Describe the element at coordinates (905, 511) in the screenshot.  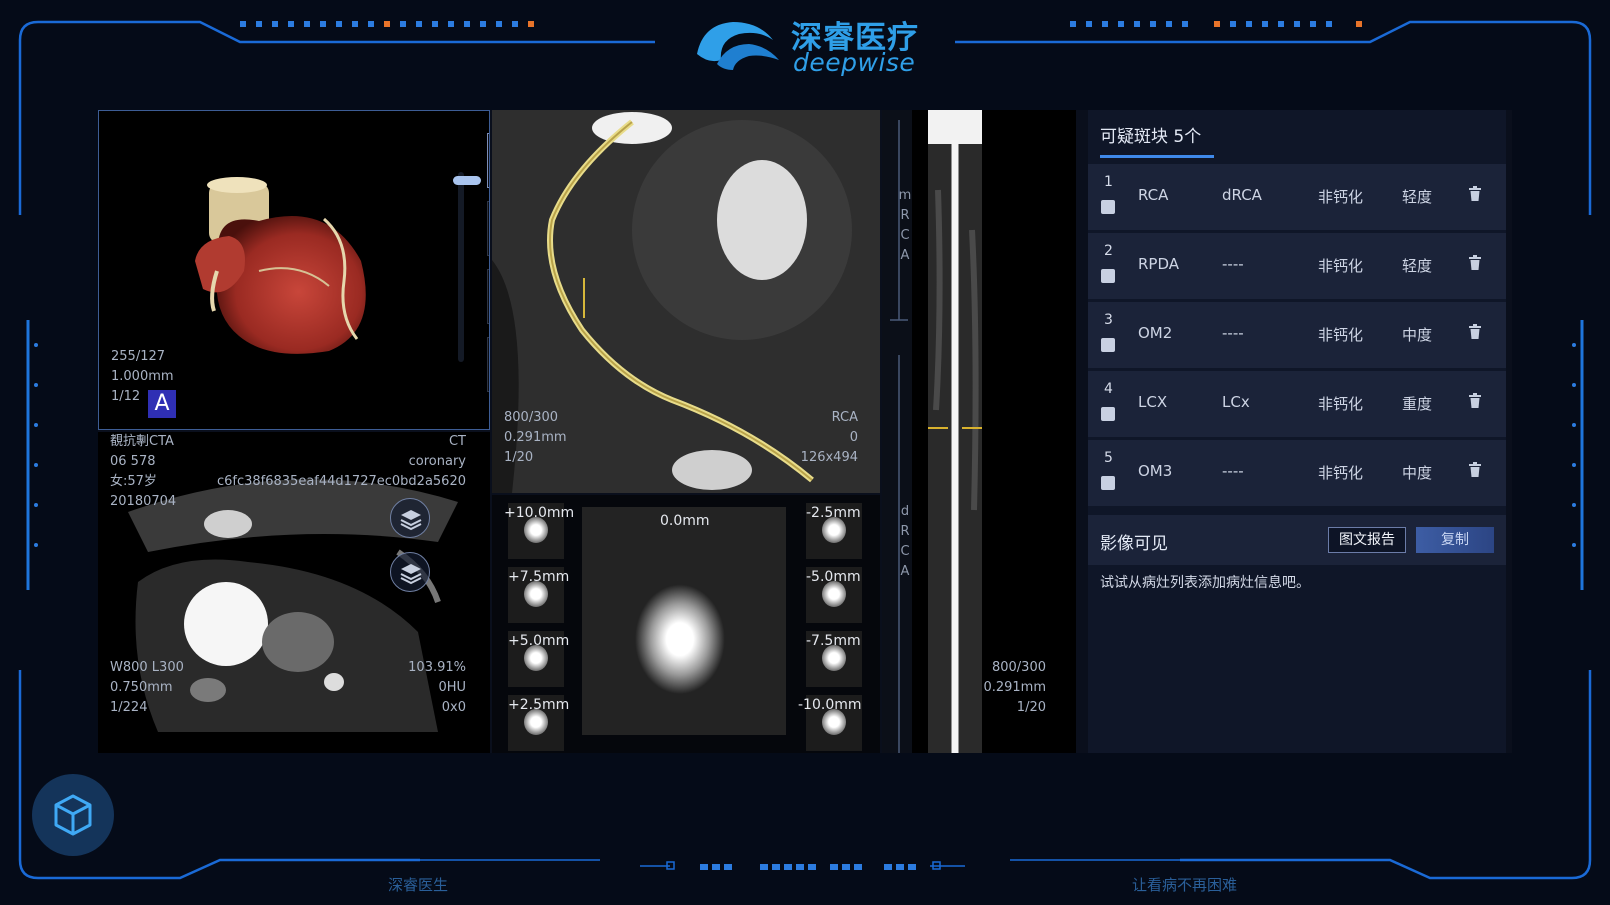
I see `strip-letter: d` at that location.